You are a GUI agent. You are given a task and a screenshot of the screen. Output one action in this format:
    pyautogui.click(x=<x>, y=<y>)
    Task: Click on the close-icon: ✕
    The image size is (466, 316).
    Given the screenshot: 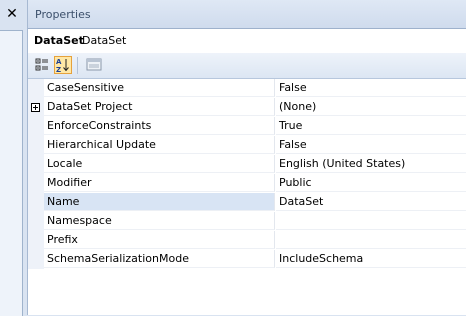 What is the action you would take?
    pyautogui.click(x=12, y=14)
    